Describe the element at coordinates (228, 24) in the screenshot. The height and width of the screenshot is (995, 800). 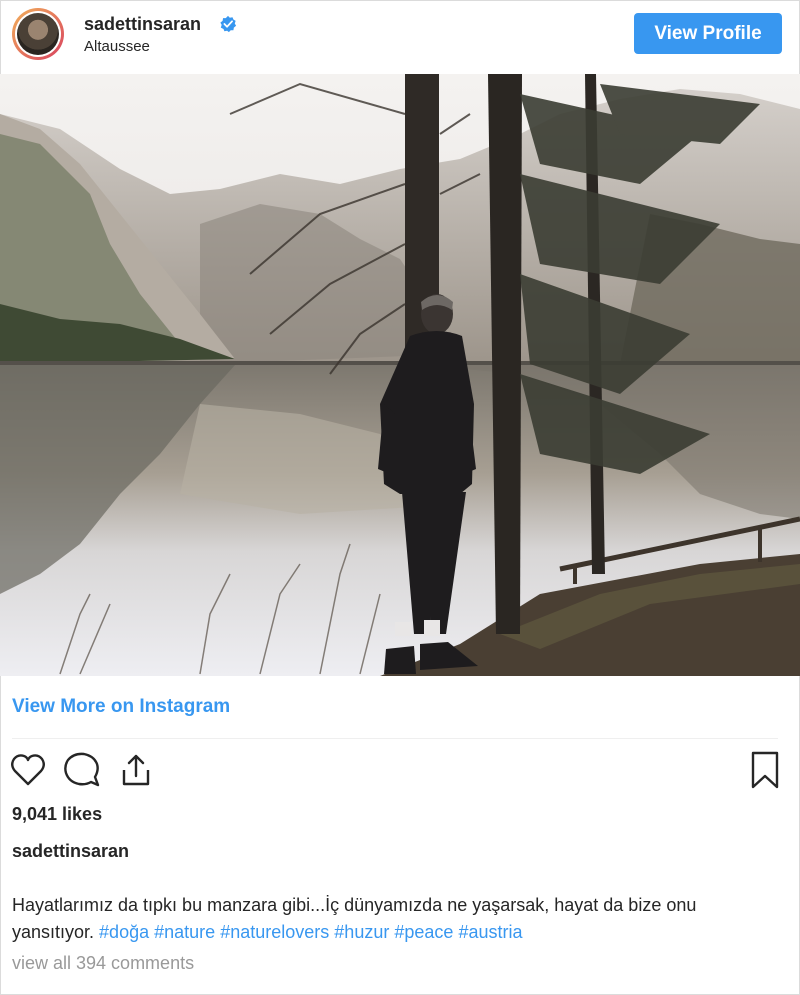
I see `verified-badge-icon` at that location.